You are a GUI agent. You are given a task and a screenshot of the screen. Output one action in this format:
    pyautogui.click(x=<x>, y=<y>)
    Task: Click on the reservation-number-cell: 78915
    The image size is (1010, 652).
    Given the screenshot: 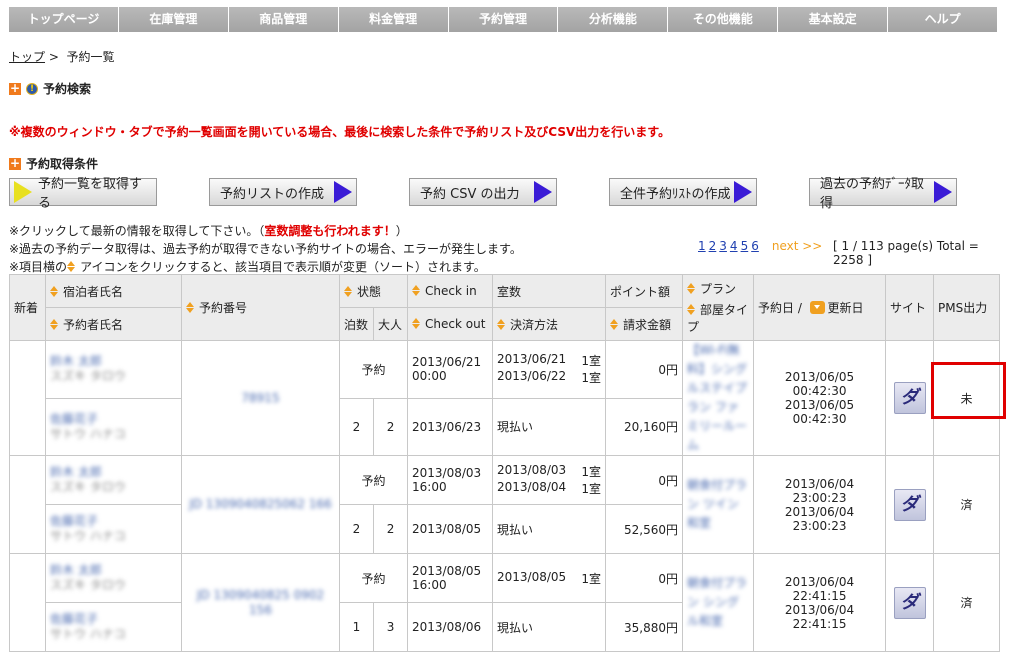 What is the action you would take?
    pyautogui.click(x=260, y=398)
    